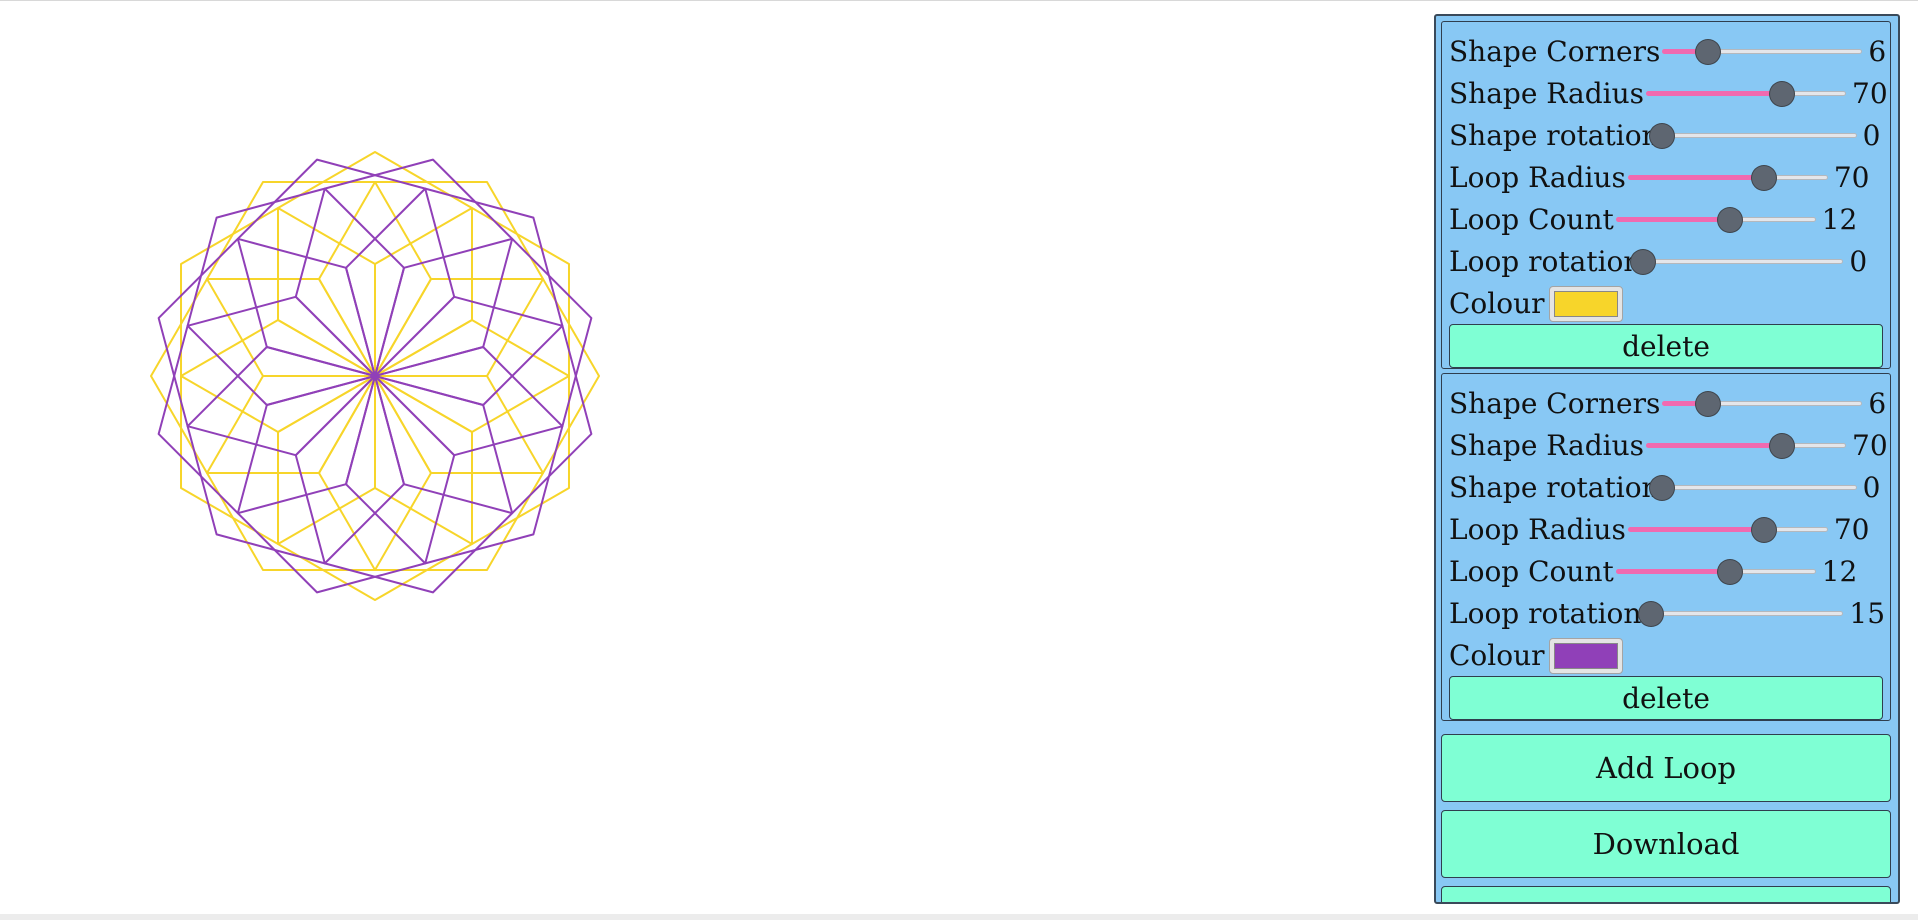 Image resolution: width=1918 pixels, height=920 pixels. I want to click on download-button: Download, so click(1666, 844).